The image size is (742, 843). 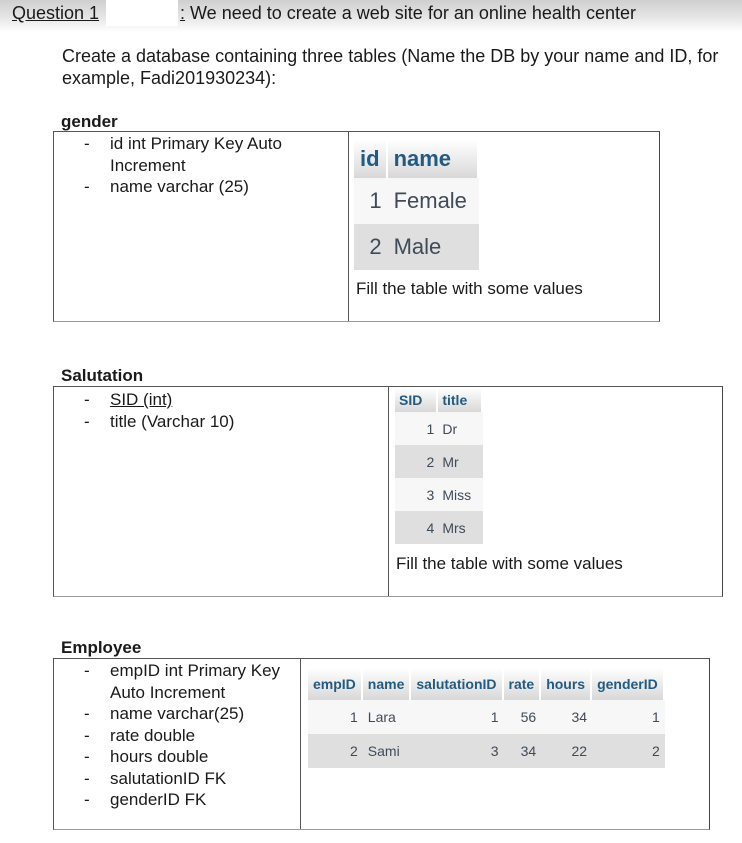 What do you see at coordinates (457, 751) in the screenshot?
I see `cell-salutationid: 3` at bounding box center [457, 751].